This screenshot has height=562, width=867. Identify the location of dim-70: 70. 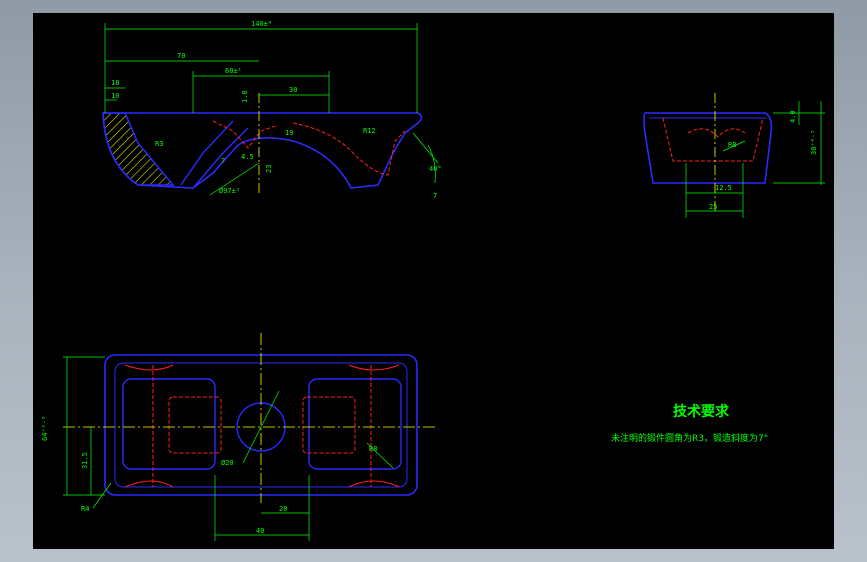
(181, 56).